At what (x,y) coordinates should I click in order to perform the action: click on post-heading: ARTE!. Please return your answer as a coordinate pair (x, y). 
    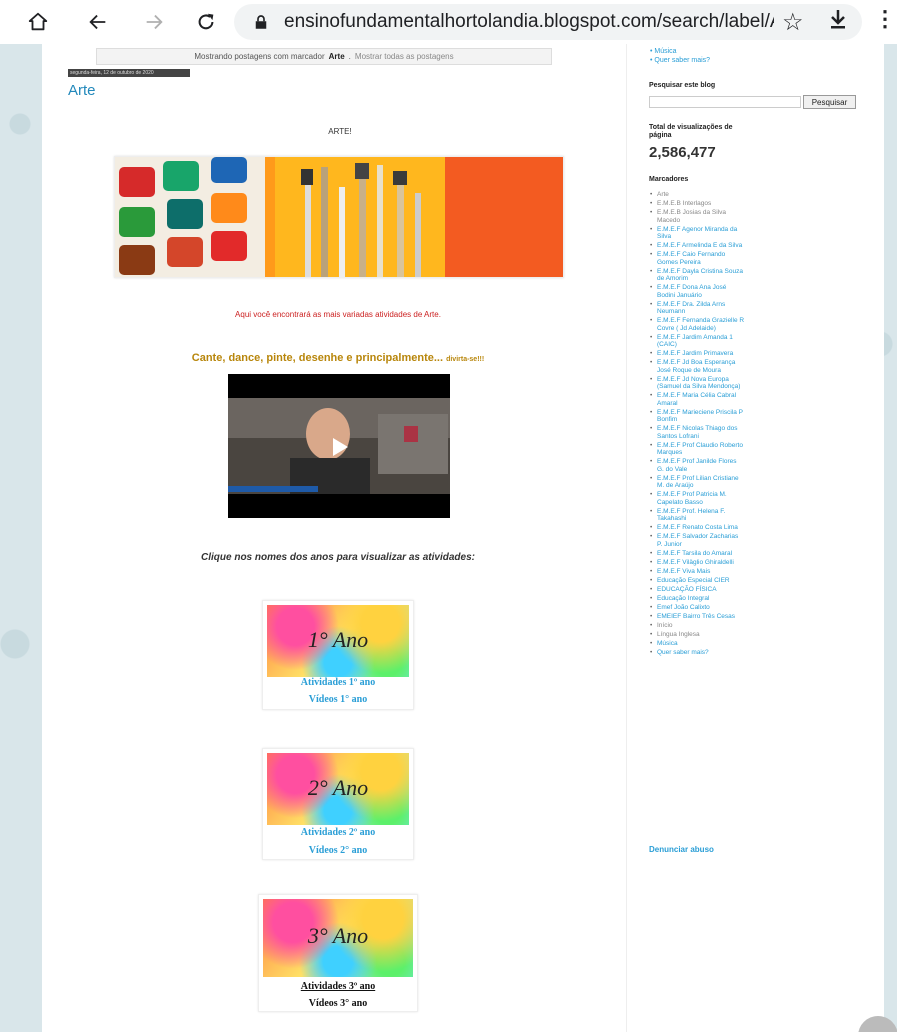
    Looking at the image, I should click on (340, 131).